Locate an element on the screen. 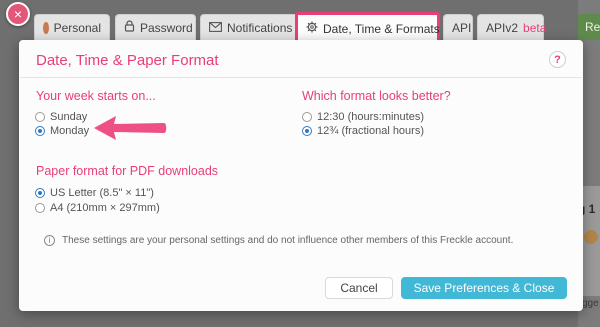 This screenshot has height=327, width=600. annotation-arrow-icon is located at coordinates (130, 130).